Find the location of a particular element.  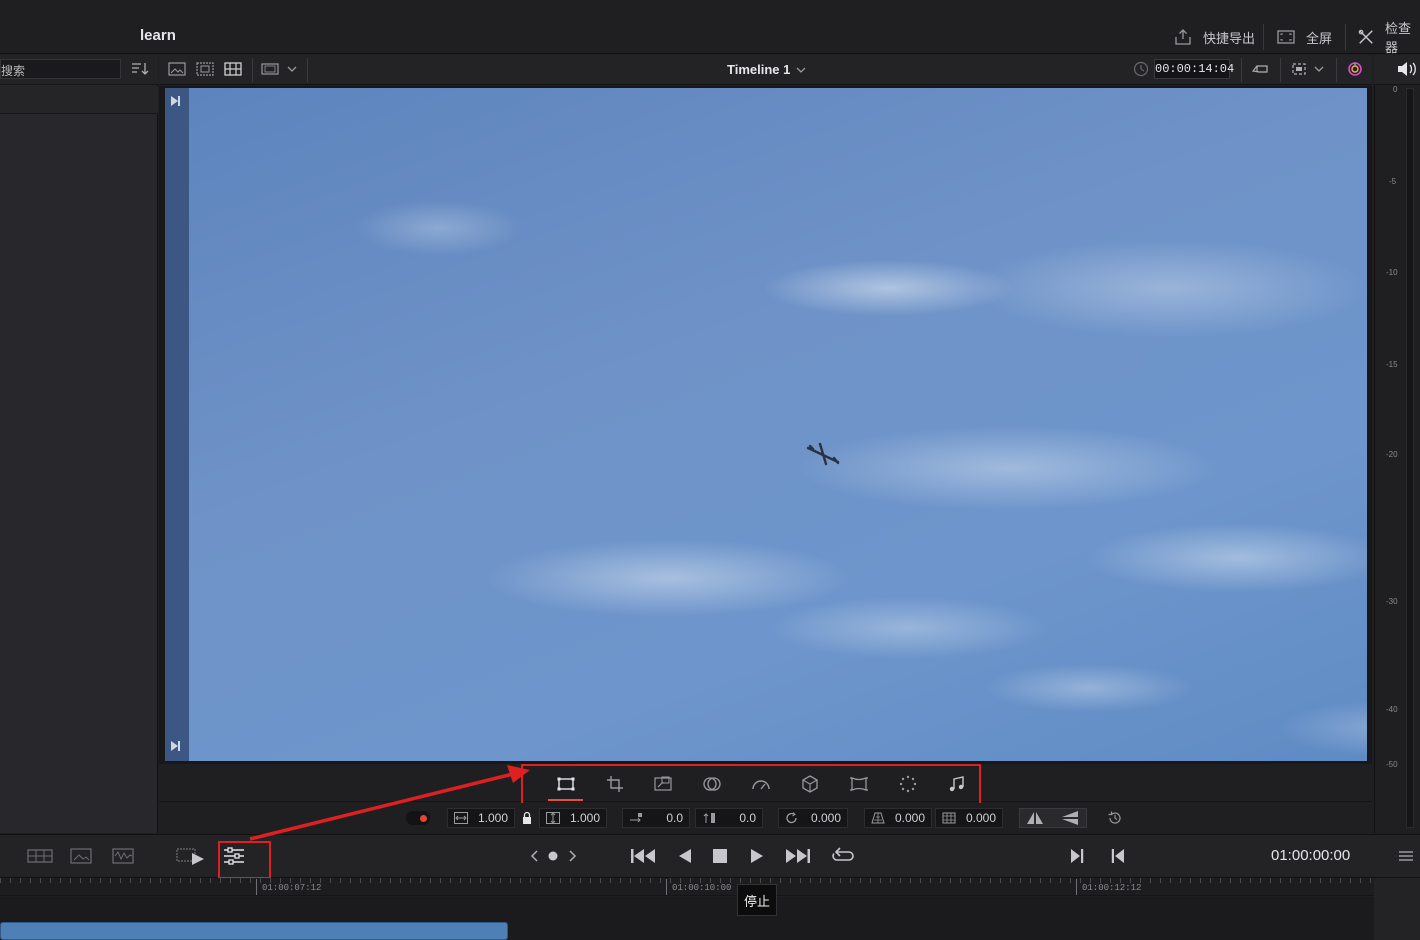

quick-export-button: 快捷导出 is located at coordinates (1214, 37).